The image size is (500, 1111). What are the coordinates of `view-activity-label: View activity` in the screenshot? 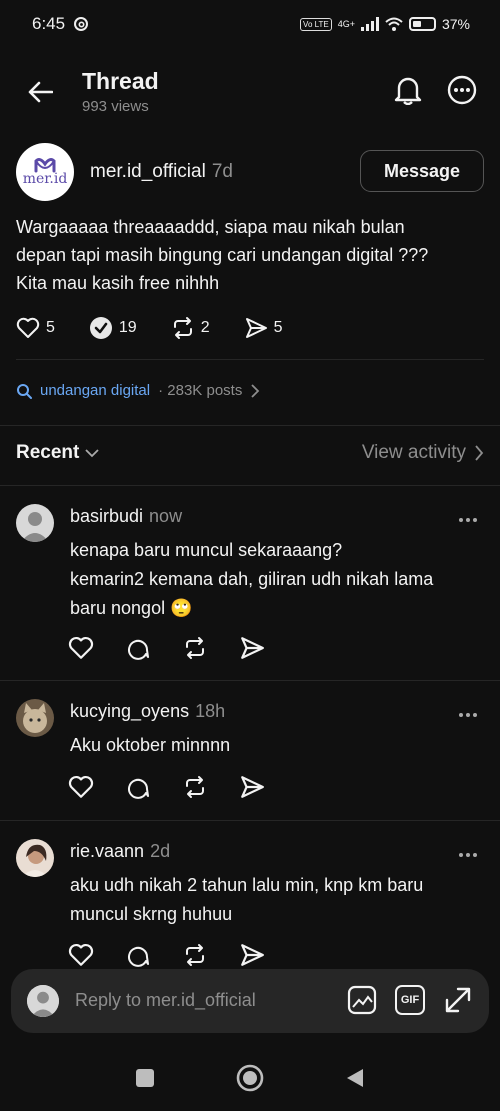 It's located at (413, 452).